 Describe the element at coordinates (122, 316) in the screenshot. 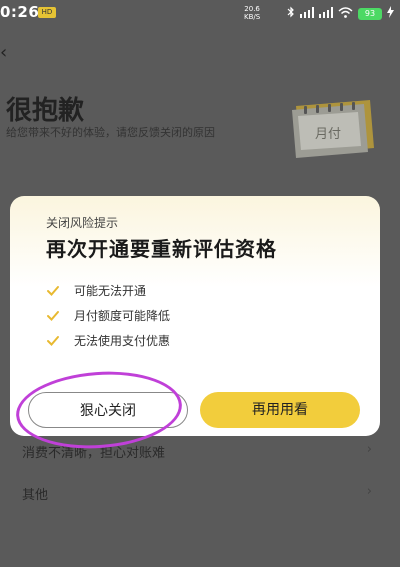

I see `risk-item-text: 月付额度可能降低` at that location.